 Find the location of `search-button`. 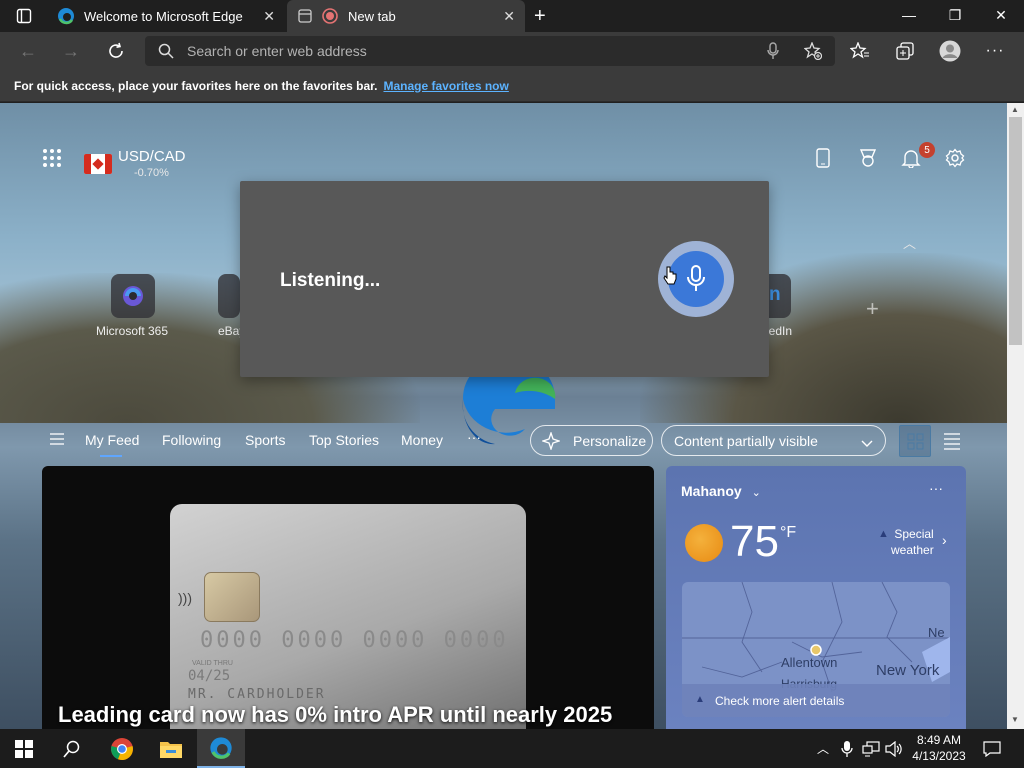

search-button is located at coordinates (72, 748).